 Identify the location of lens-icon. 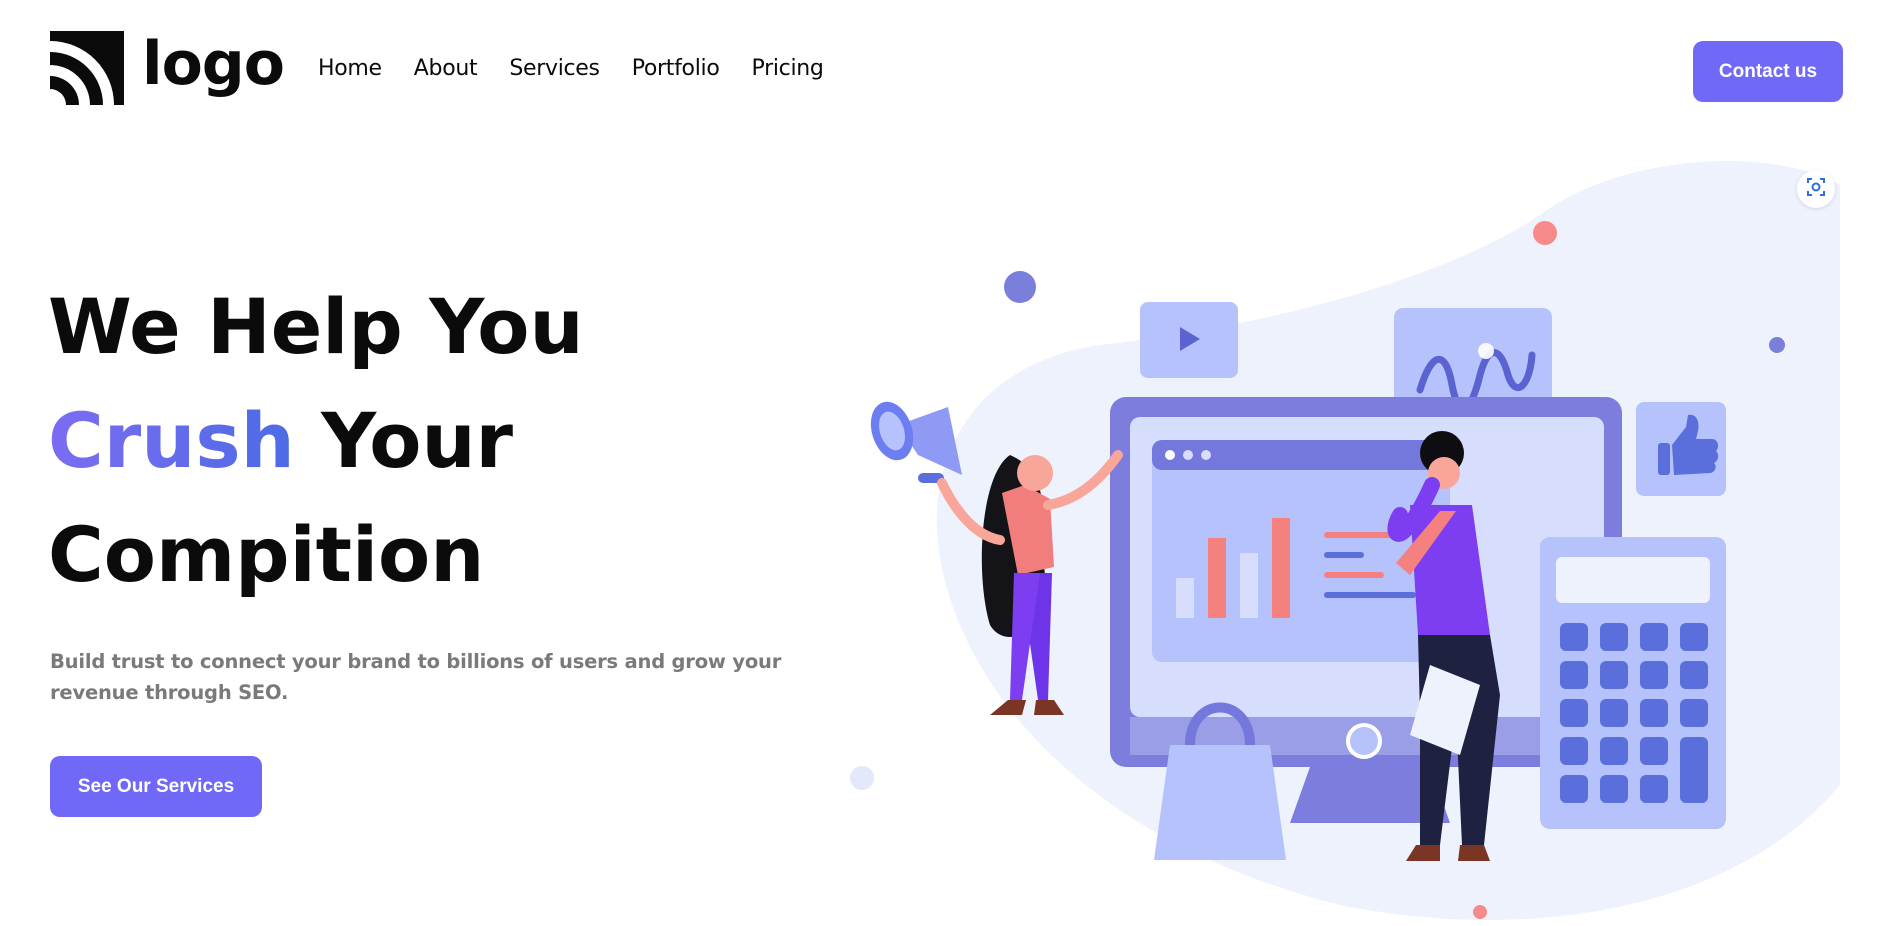
(1816, 189).